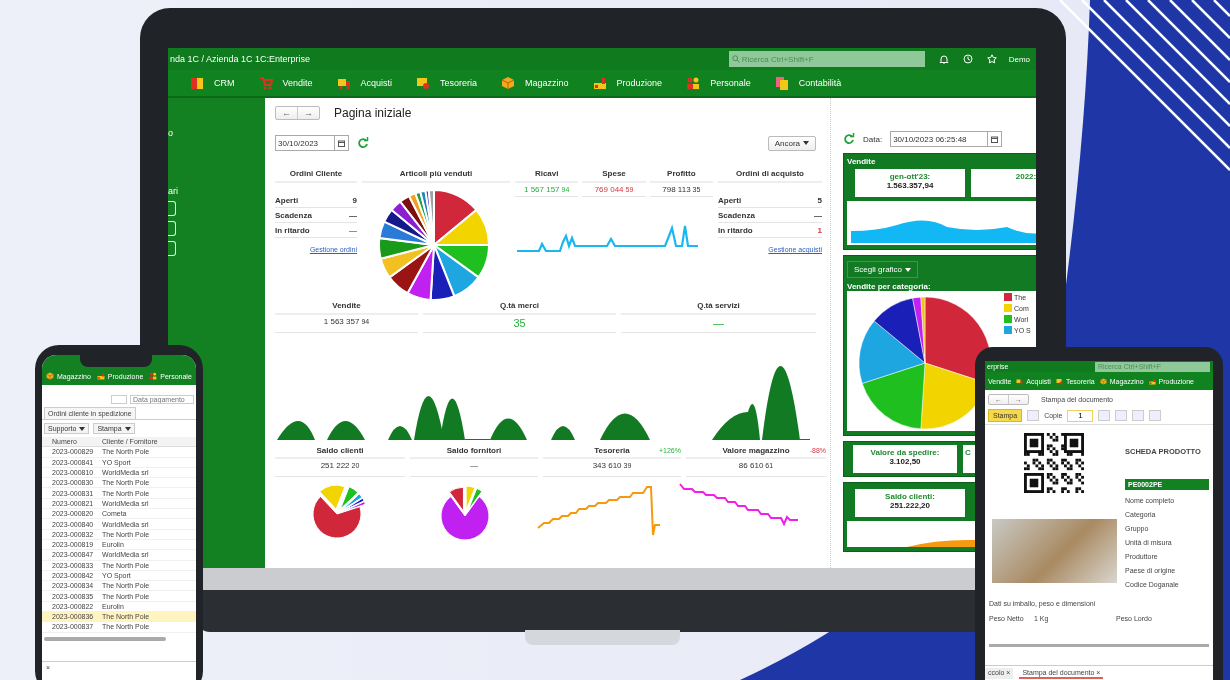  I want to click on widget-title: Articoli più venduti, so click(436, 174).